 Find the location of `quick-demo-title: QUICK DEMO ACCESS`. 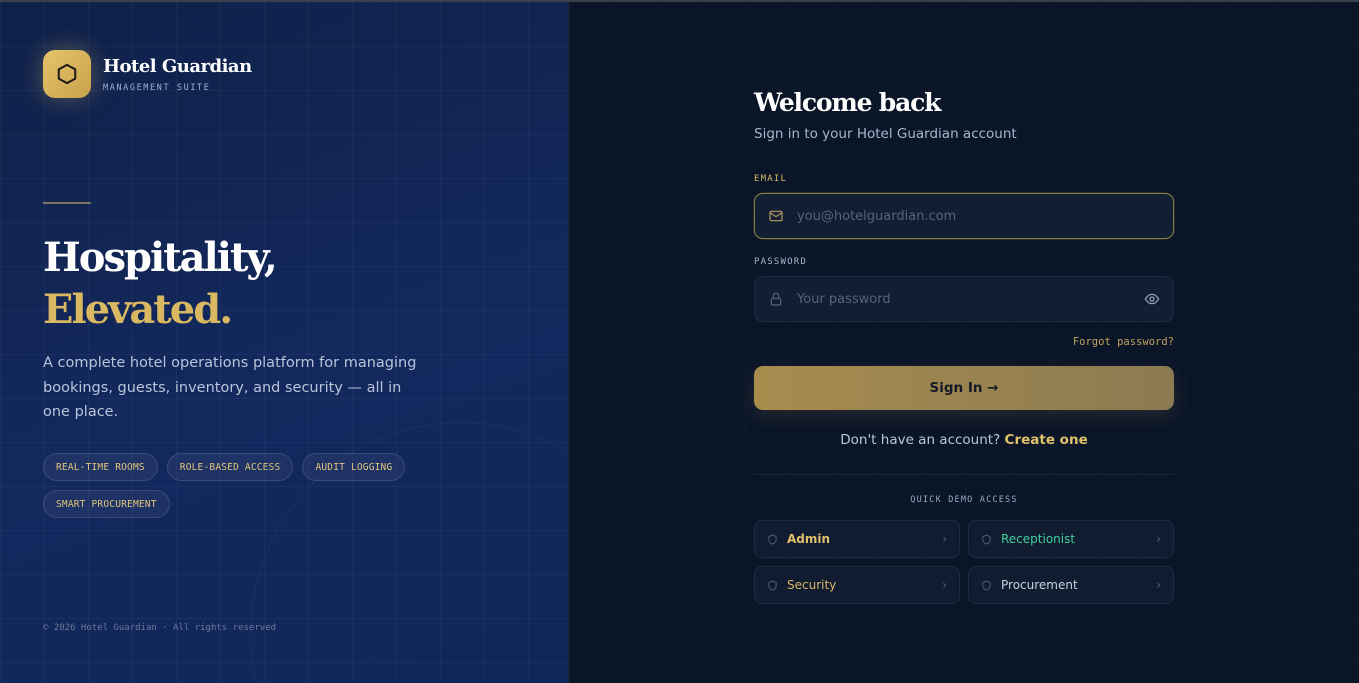

quick-demo-title: QUICK DEMO ACCESS is located at coordinates (964, 500).